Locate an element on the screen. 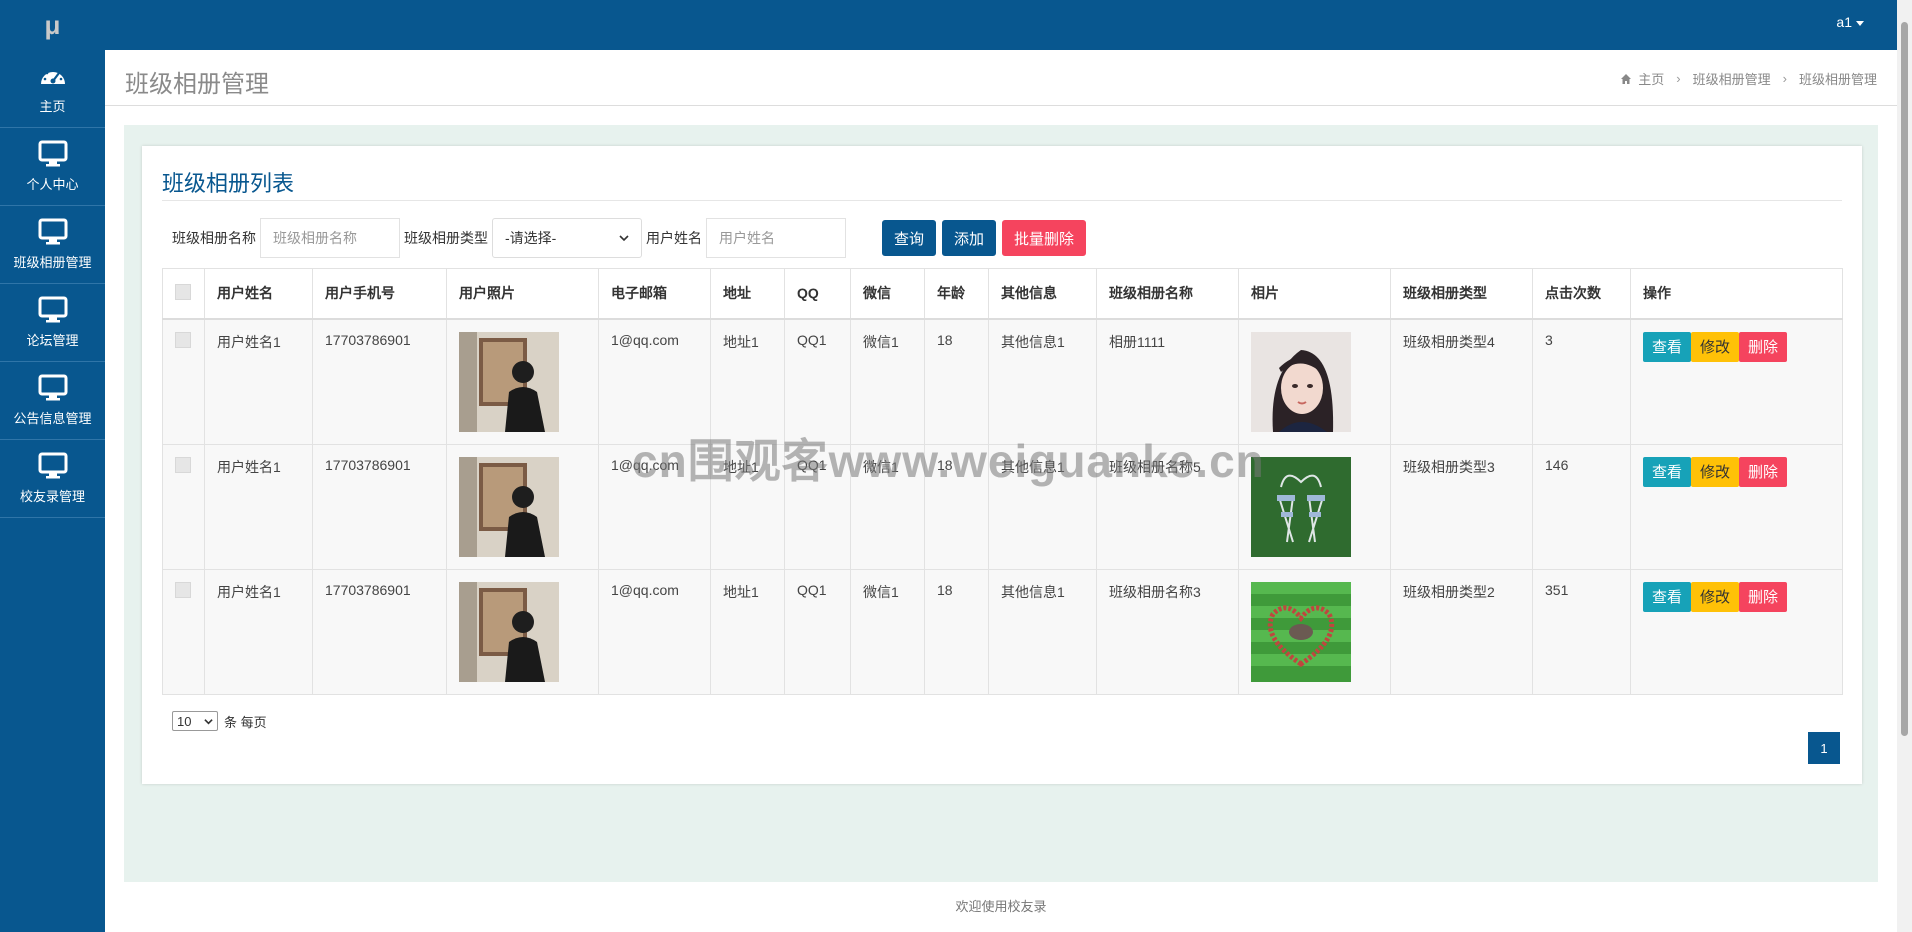 The width and height of the screenshot is (1912, 932). top-bar: a1 is located at coordinates (1008, 25).